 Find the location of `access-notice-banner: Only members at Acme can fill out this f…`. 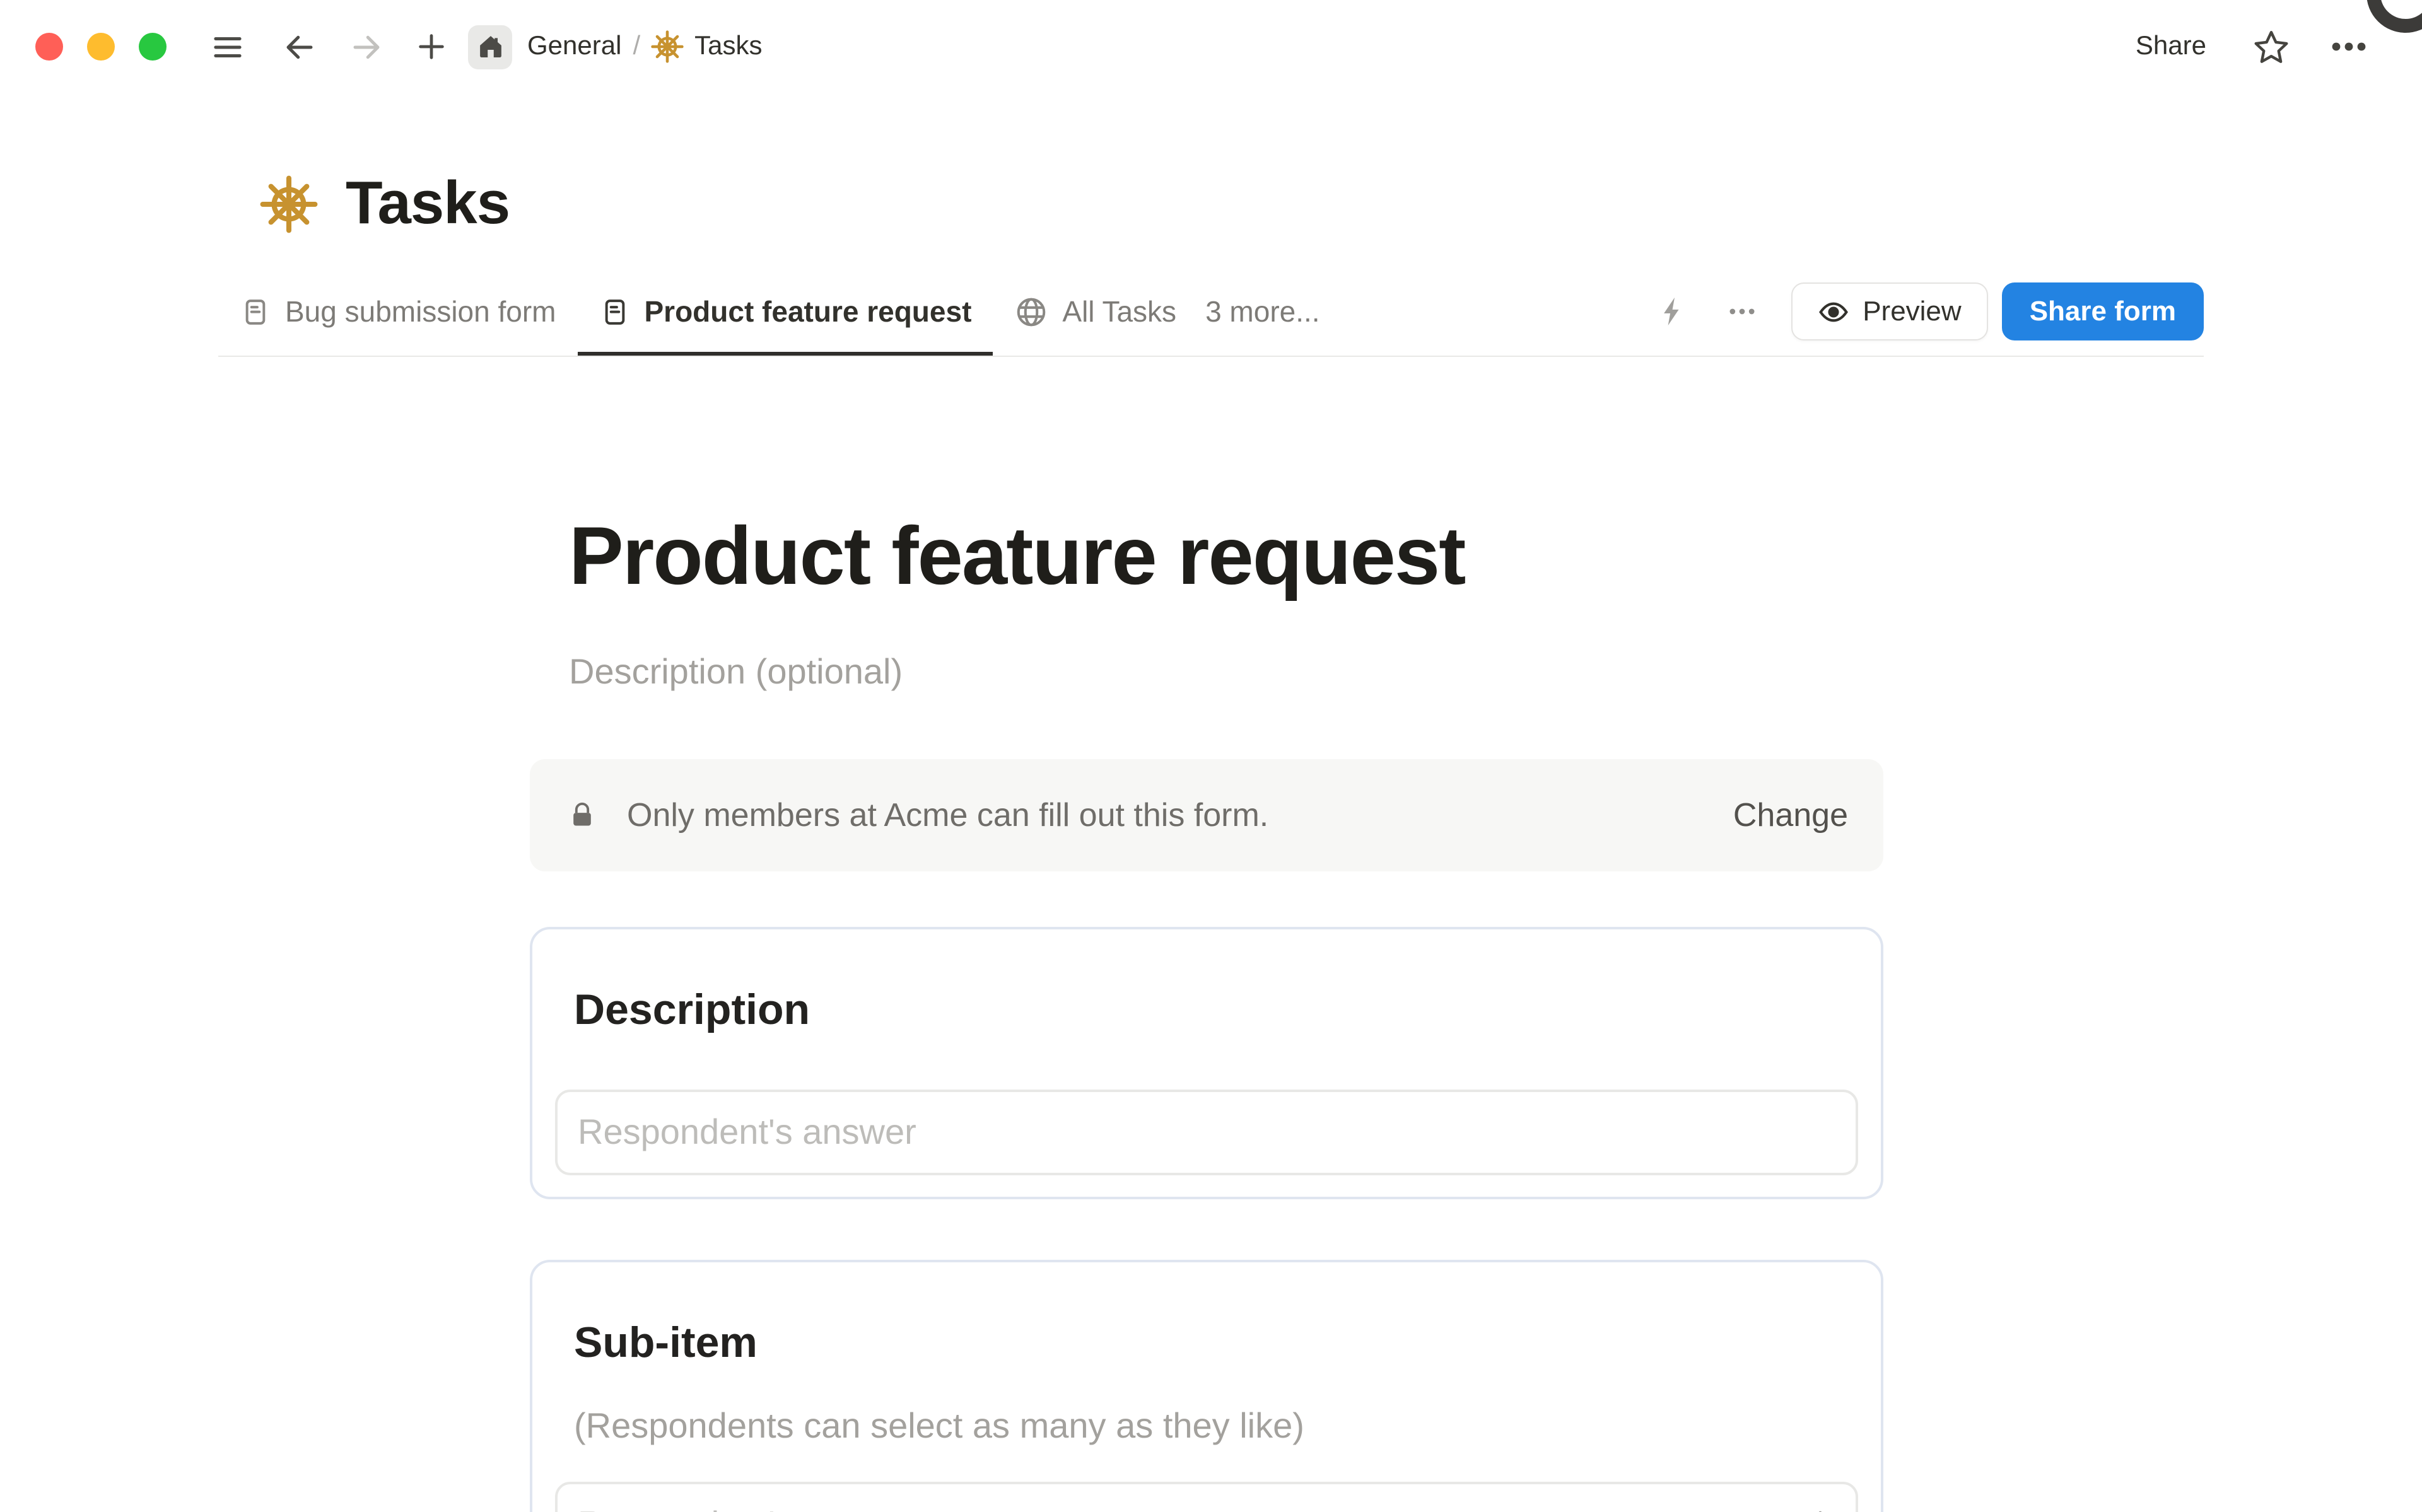

access-notice-banner: Only members at Acme can fill out this f… is located at coordinates (1206, 815).